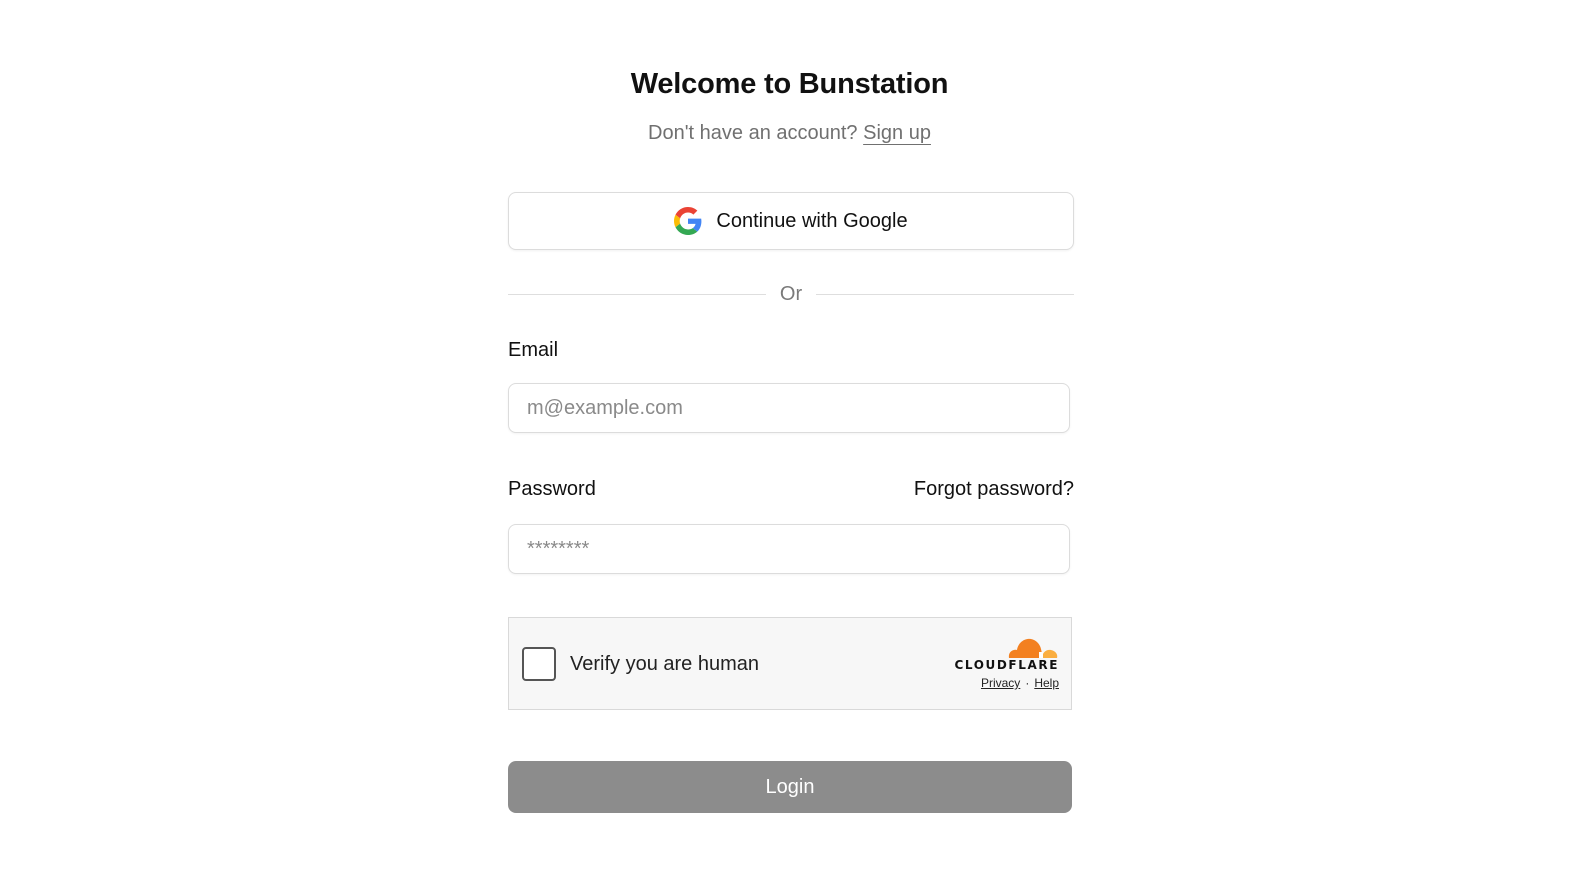  I want to click on google-icon, so click(688, 221).